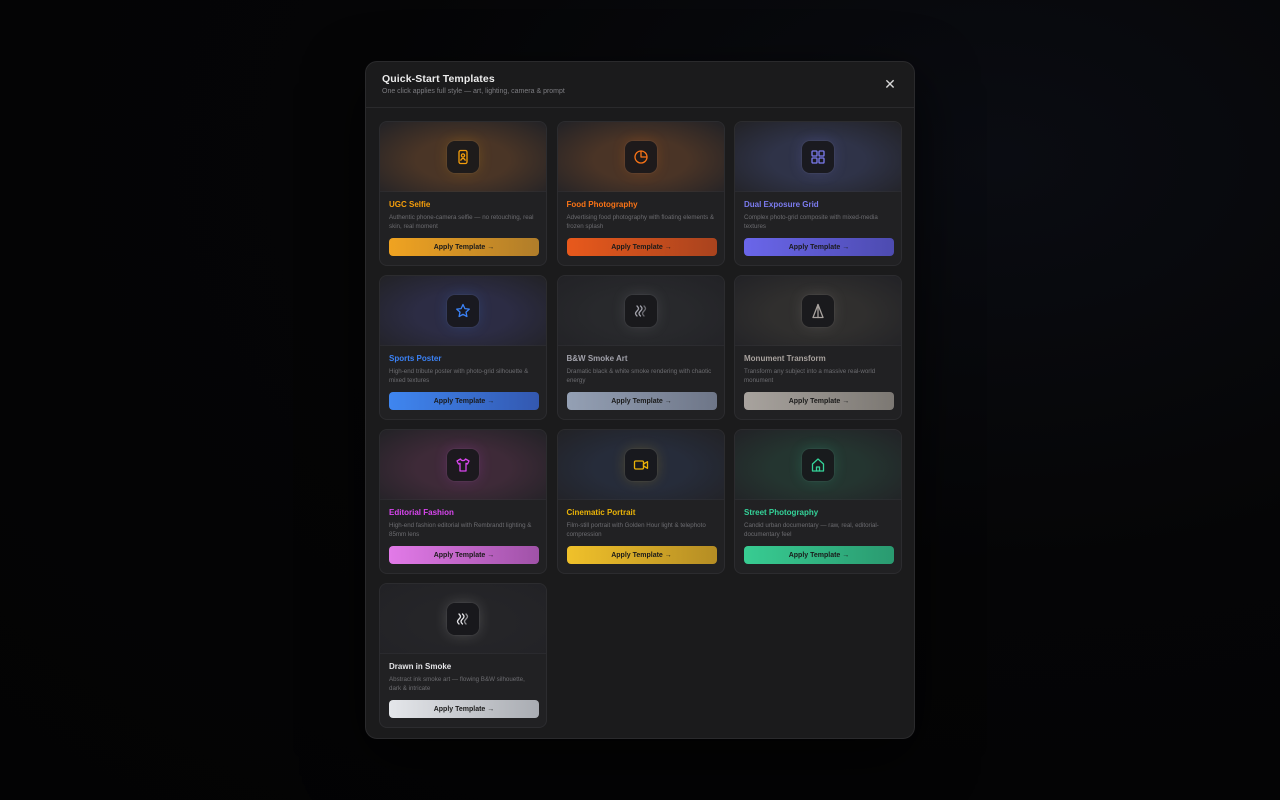 This screenshot has height=800, width=1280. What do you see at coordinates (415, 358) in the screenshot?
I see `card-title: Sports Poster` at bounding box center [415, 358].